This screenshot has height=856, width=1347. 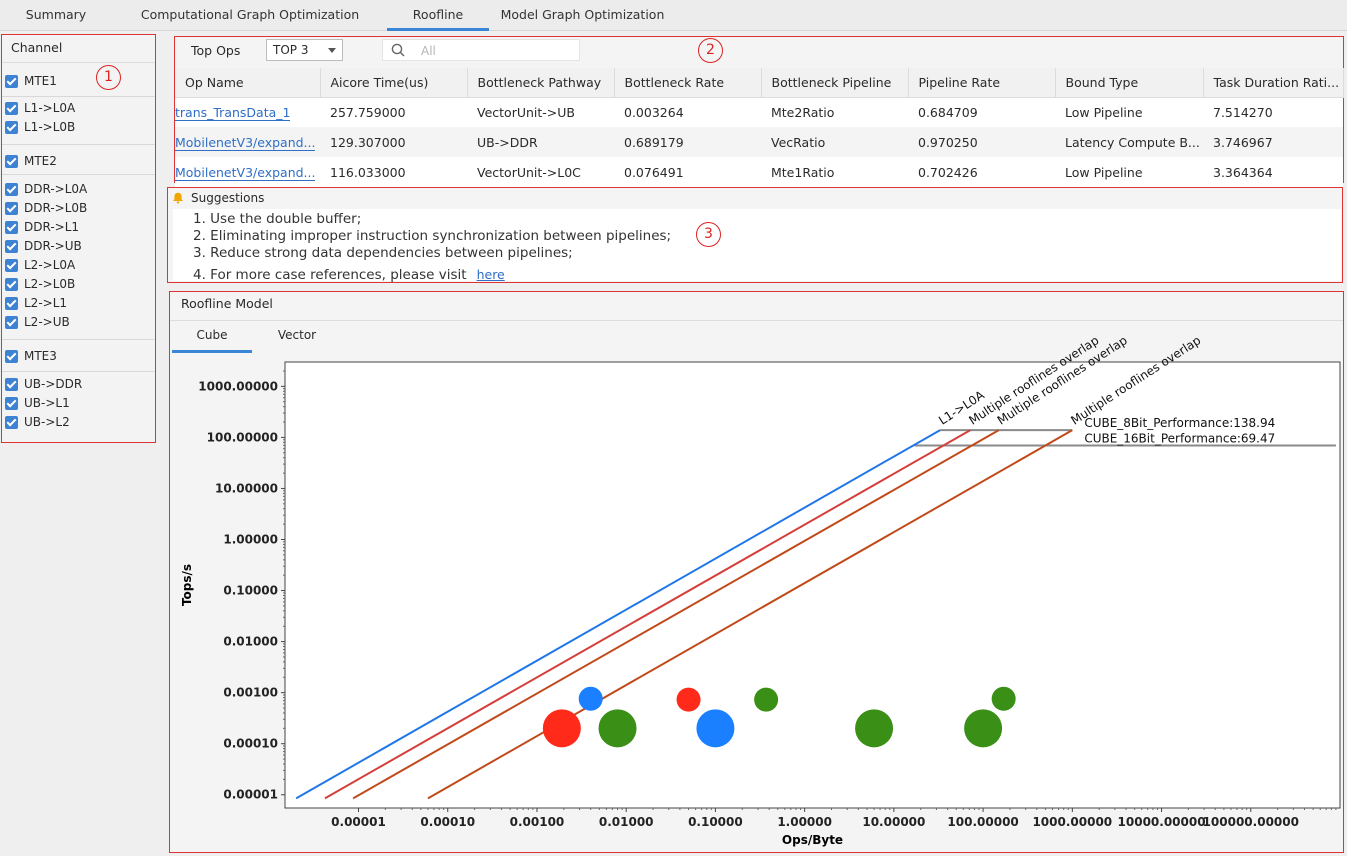 I want to click on x-tick-label: 1000.00000, so click(x=1072, y=822).